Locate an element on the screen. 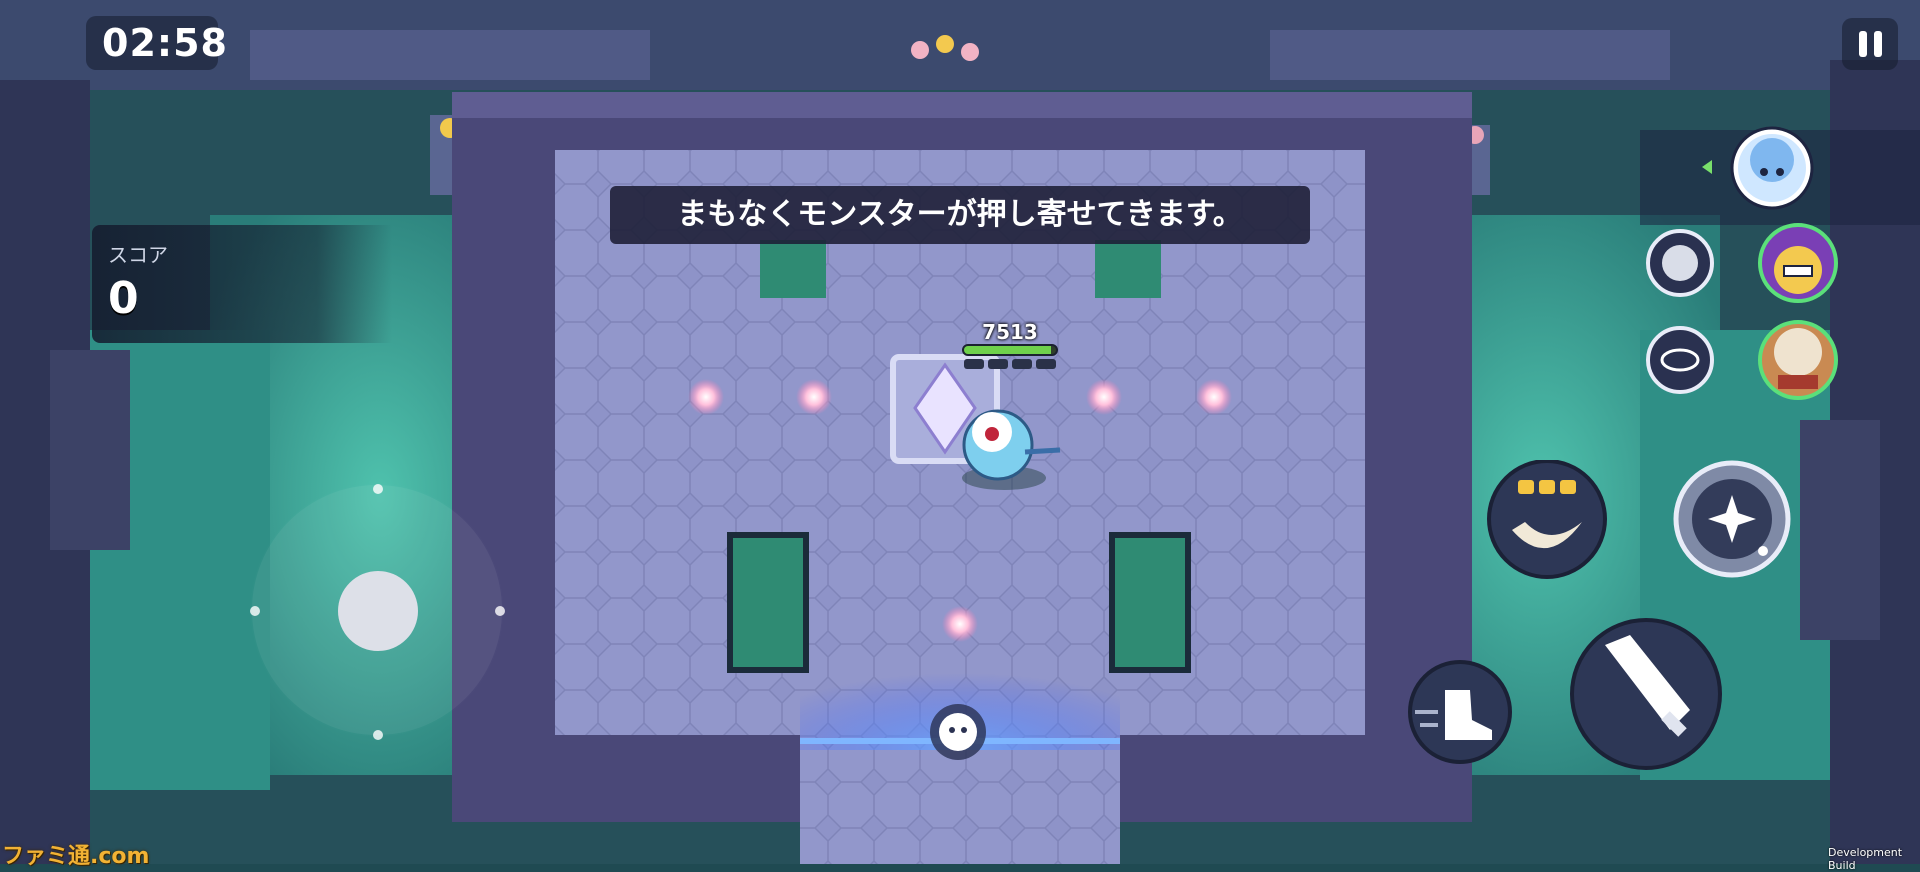  warrior-cookie-portrait-icon is located at coordinates (1798, 360).